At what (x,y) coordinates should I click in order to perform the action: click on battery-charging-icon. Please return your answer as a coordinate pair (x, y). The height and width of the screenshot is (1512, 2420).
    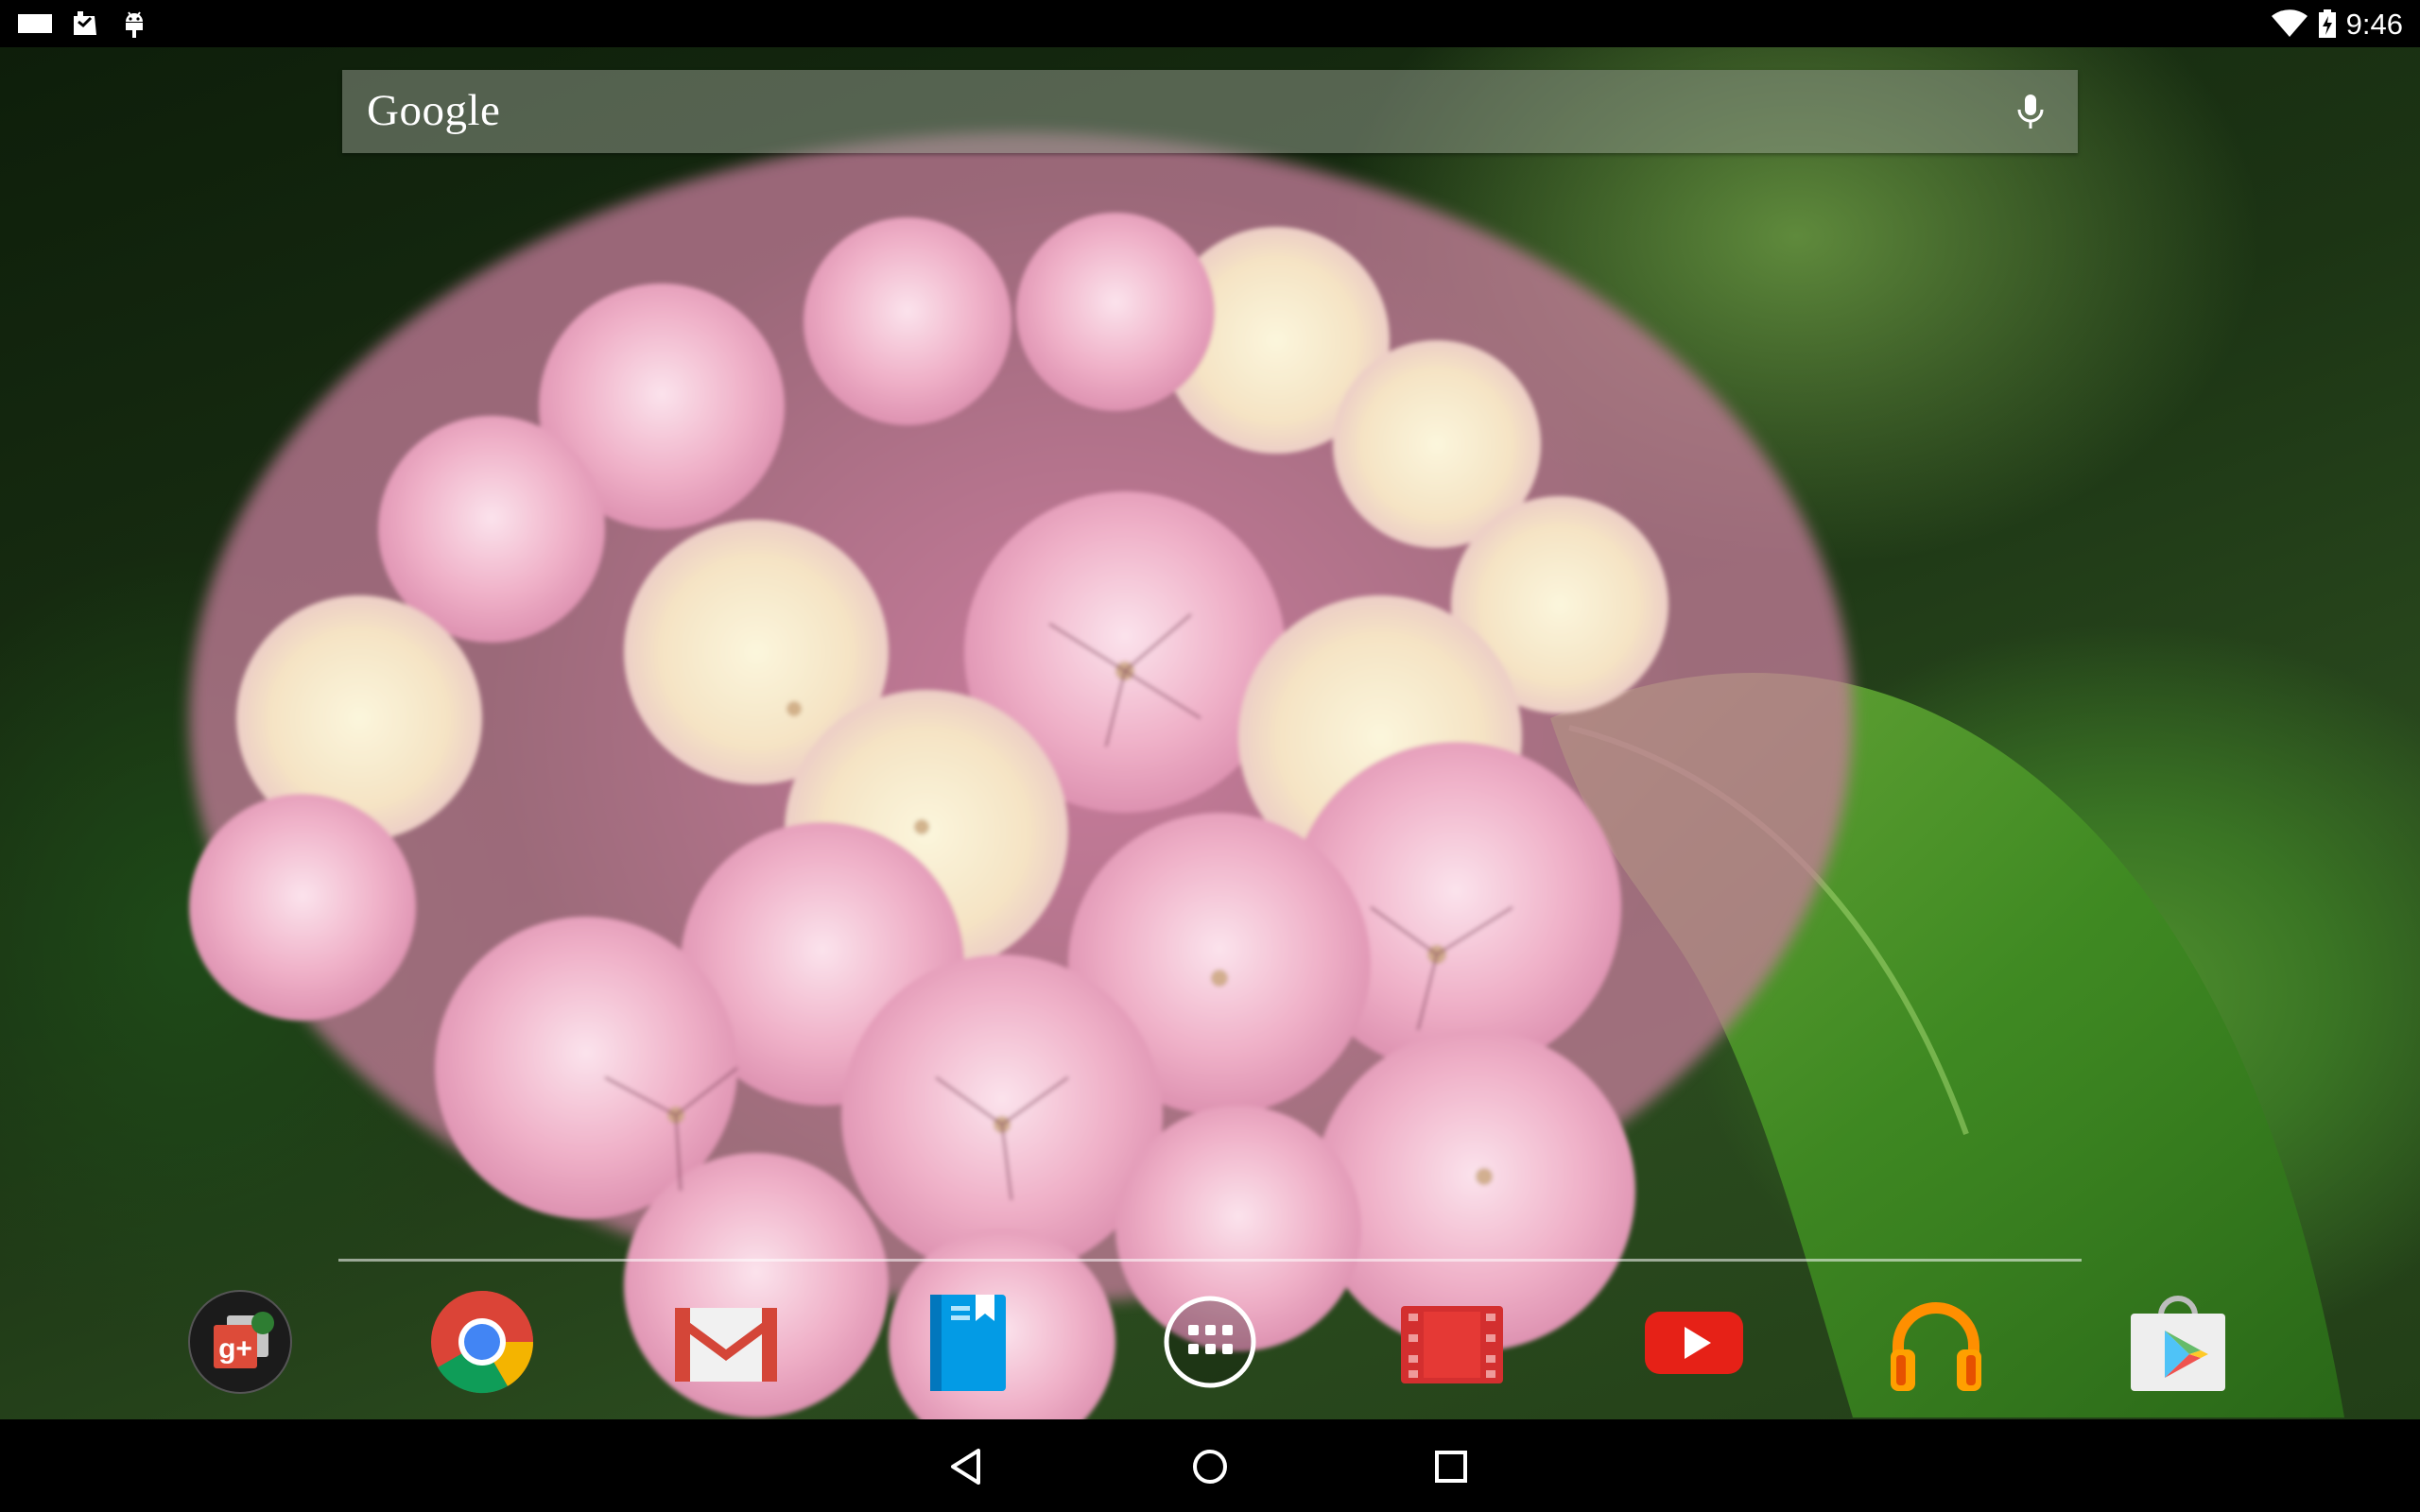
    Looking at the image, I should click on (2327, 26).